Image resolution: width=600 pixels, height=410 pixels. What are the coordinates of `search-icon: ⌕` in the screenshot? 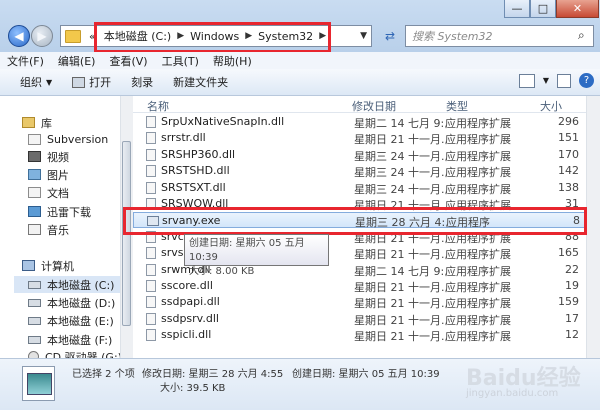 It's located at (581, 35).